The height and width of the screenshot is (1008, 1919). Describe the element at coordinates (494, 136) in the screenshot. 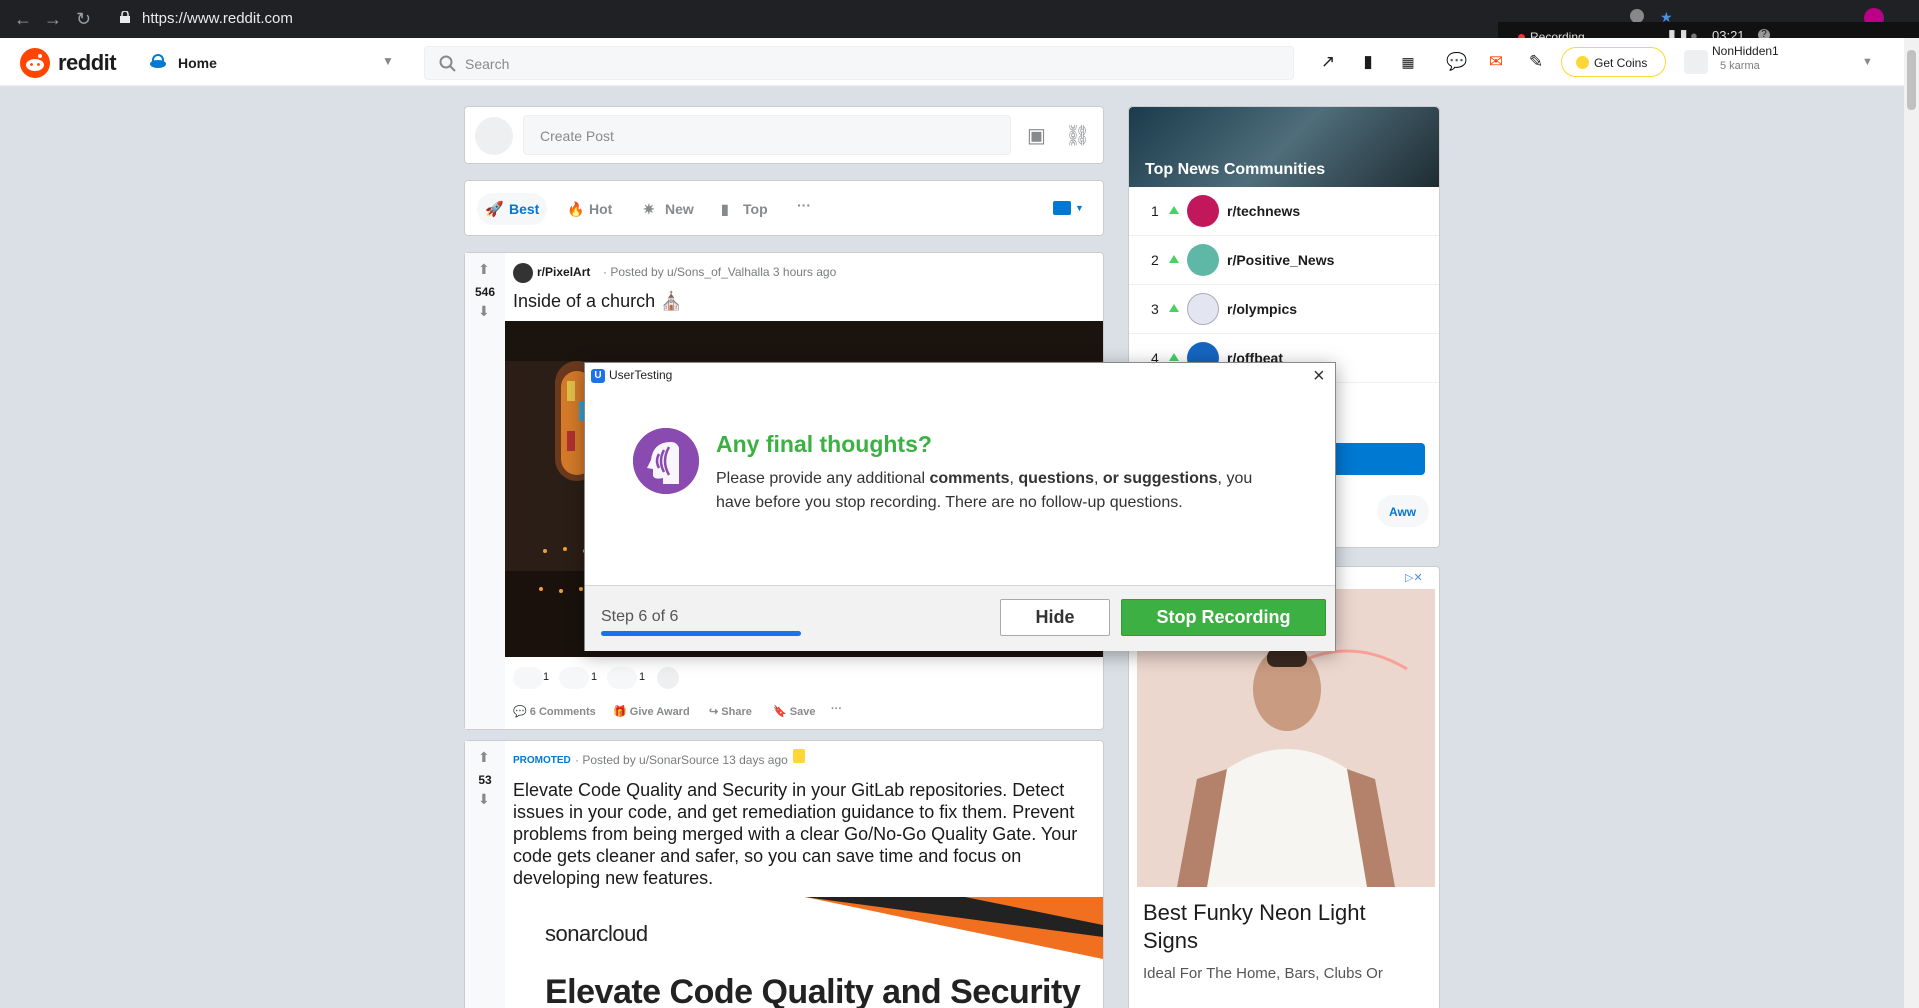

I see `avatar` at that location.